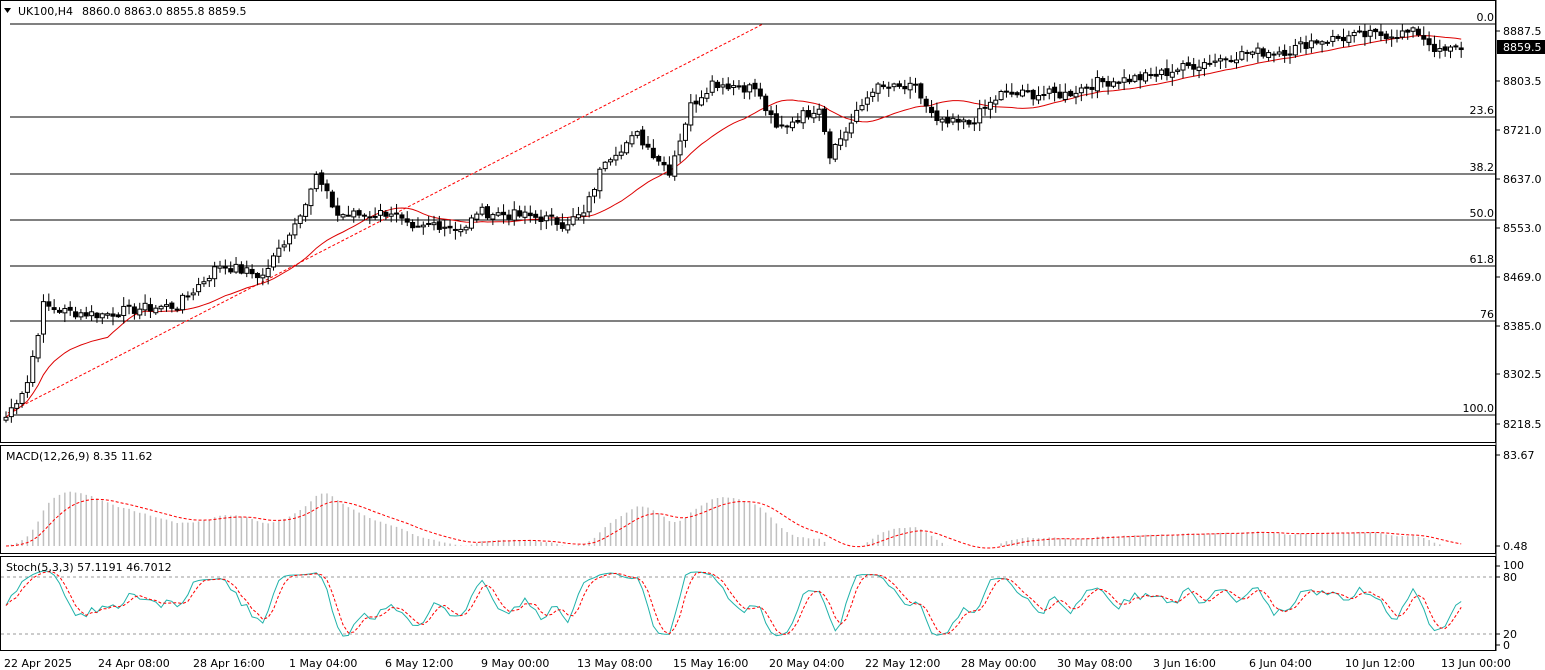  What do you see at coordinates (806, 663) in the screenshot?
I see `time-label: 20 May 04:00` at bounding box center [806, 663].